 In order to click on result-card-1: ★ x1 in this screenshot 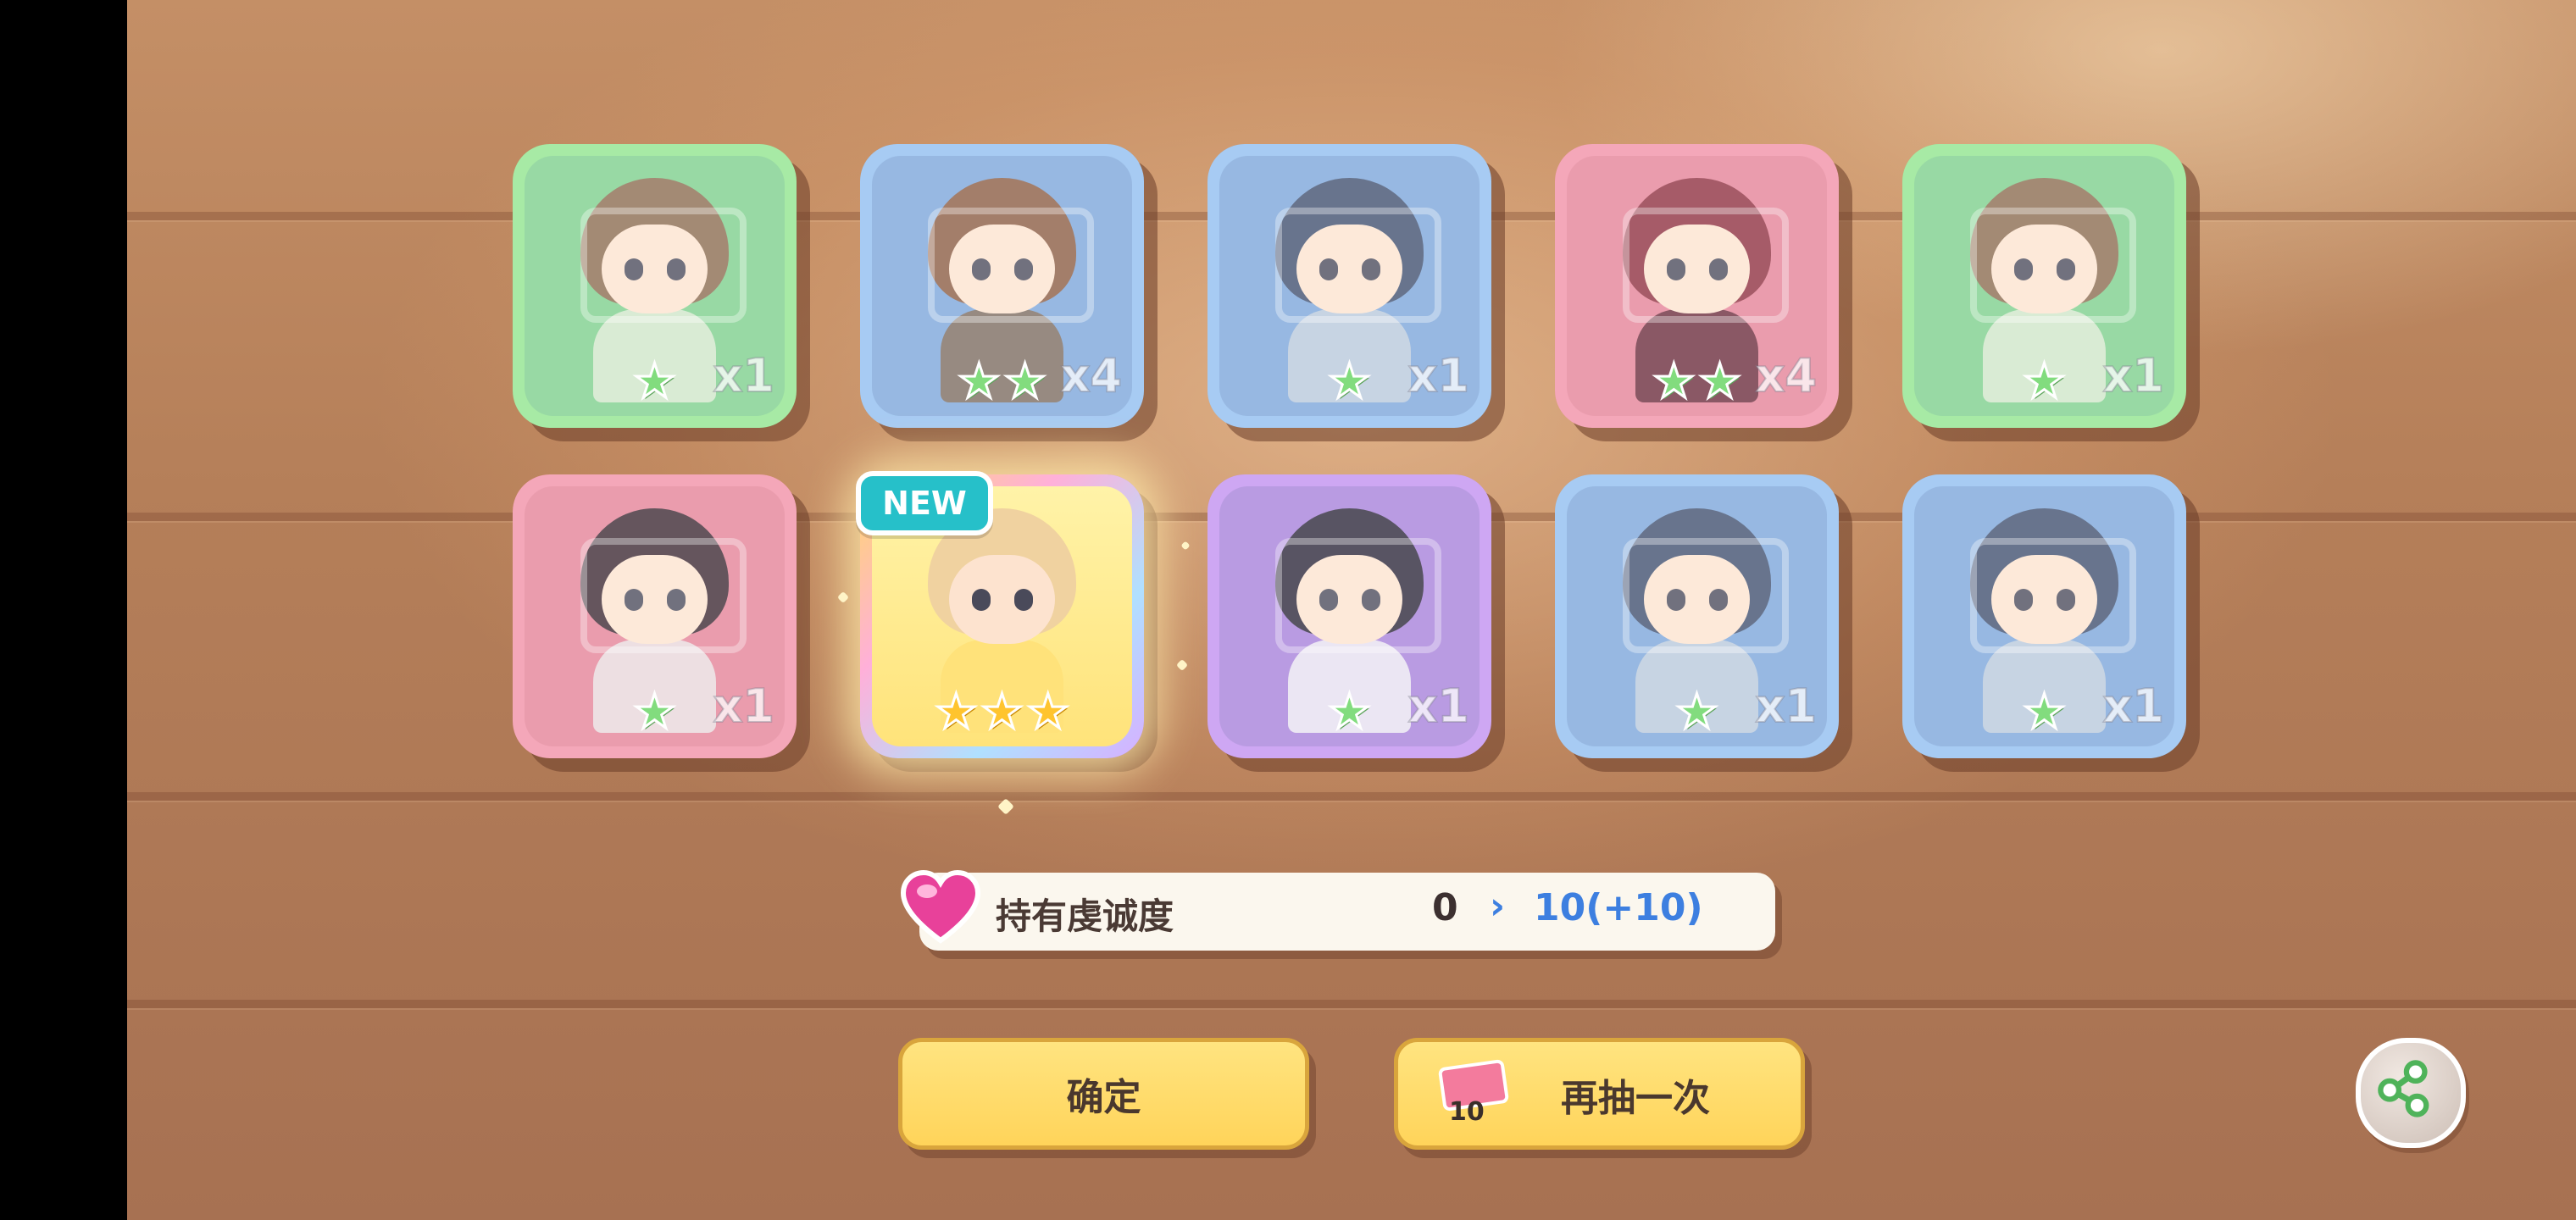, I will do `click(655, 286)`.